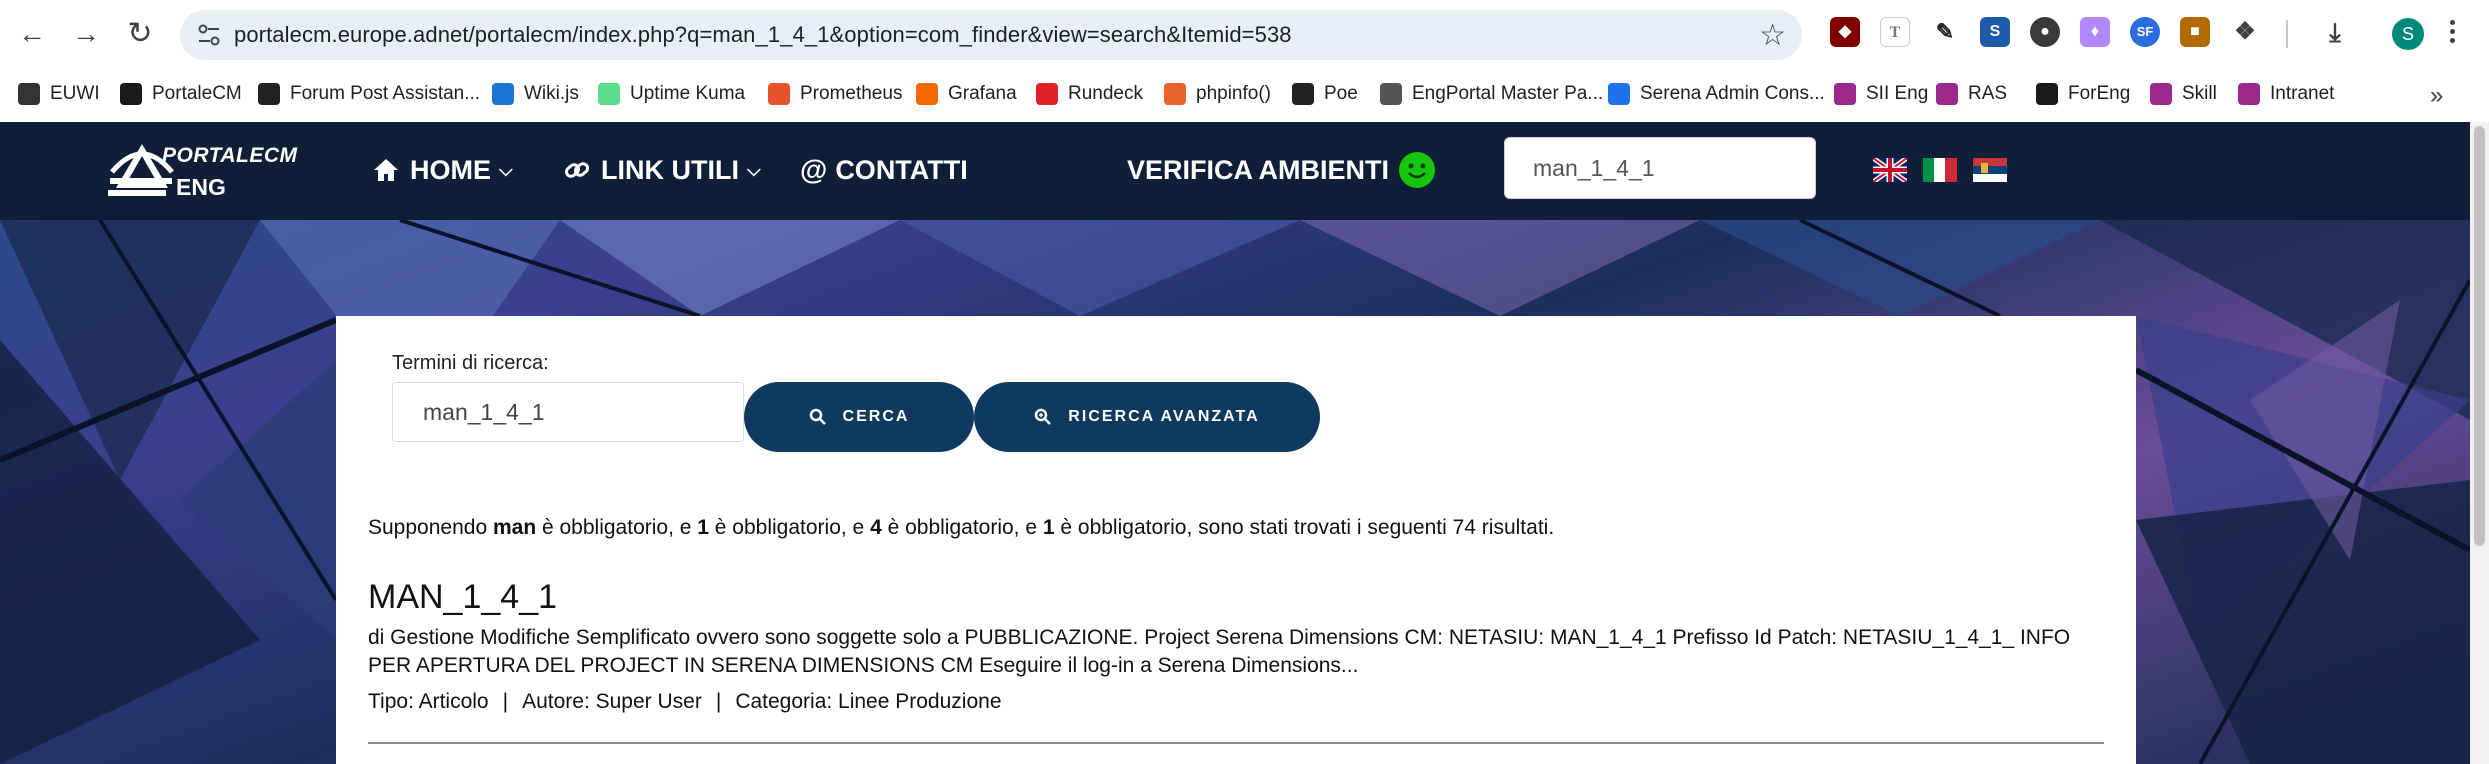  Describe the element at coordinates (1089, 94) in the screenshot. I see `bookmark-item: Rundeck` at that location.